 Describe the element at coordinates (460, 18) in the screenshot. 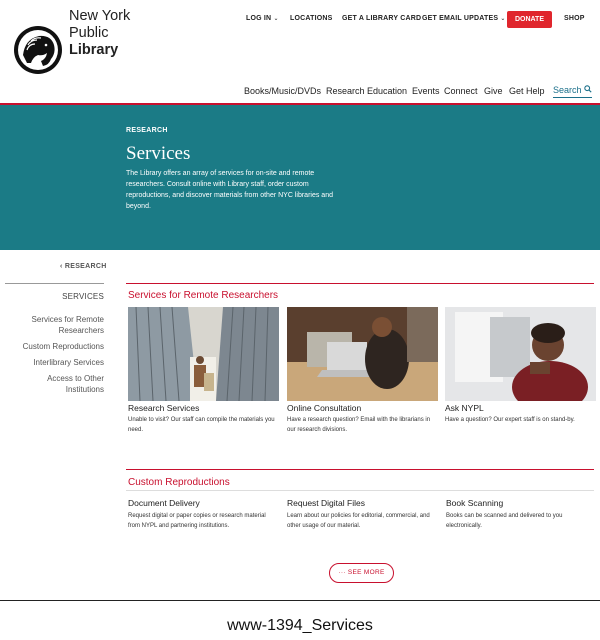

I see `email-updates-label: GET EMAIL UPDATES` at that location.